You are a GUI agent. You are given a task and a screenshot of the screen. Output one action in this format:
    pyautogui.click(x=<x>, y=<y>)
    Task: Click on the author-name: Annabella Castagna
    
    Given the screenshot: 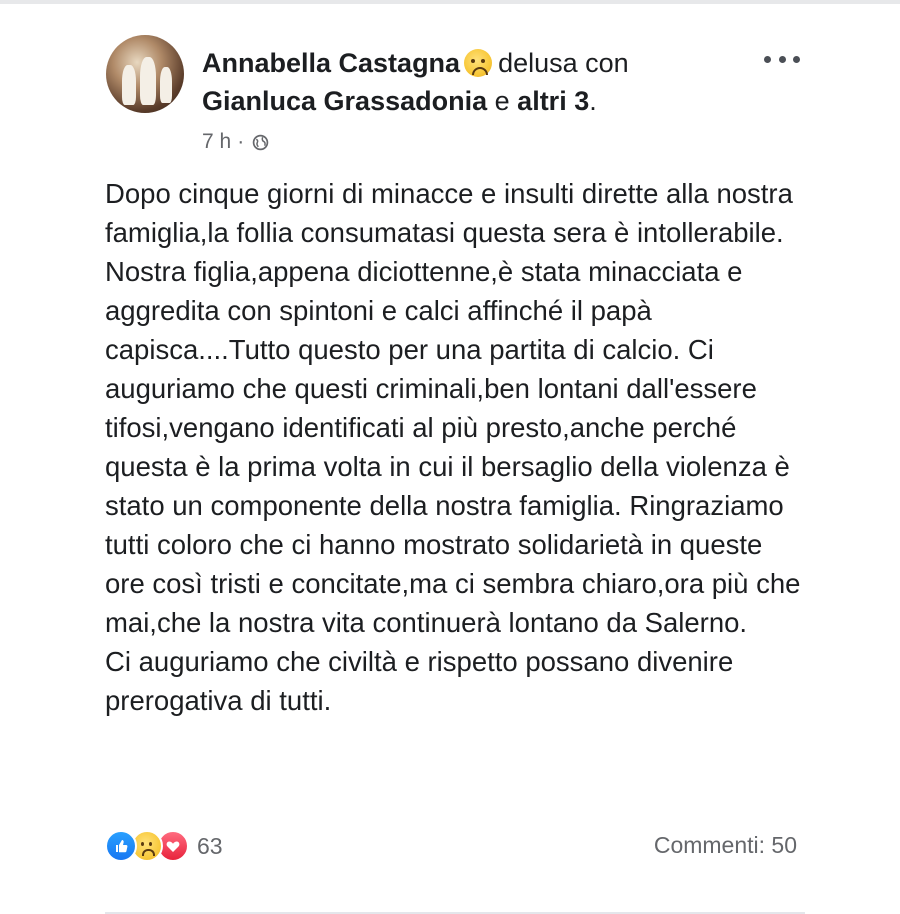 What is the action you would take?
    pyautogui.click(x=331, y=63)
    